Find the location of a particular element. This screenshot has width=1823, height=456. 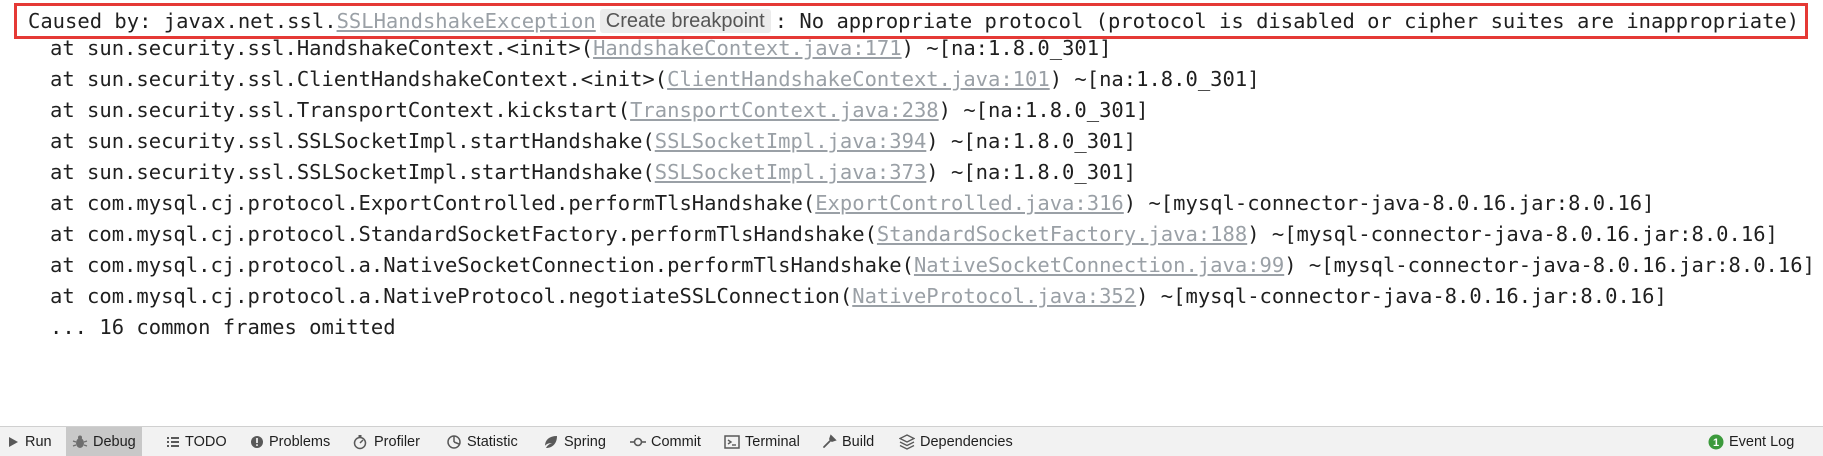

tool-window-build: Build is located at coordinates (847, 441).